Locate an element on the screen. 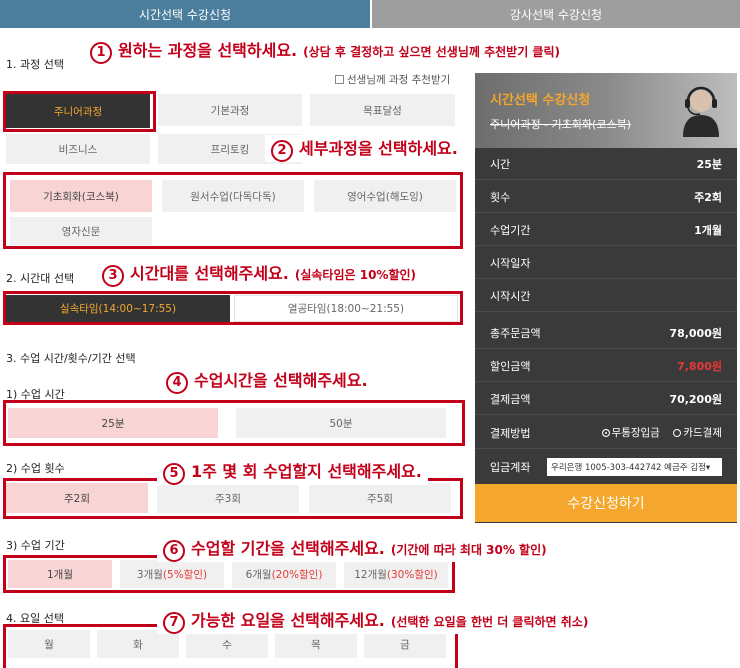  summary-row-time: 시간 25분 is located at coordinates (606, 164).